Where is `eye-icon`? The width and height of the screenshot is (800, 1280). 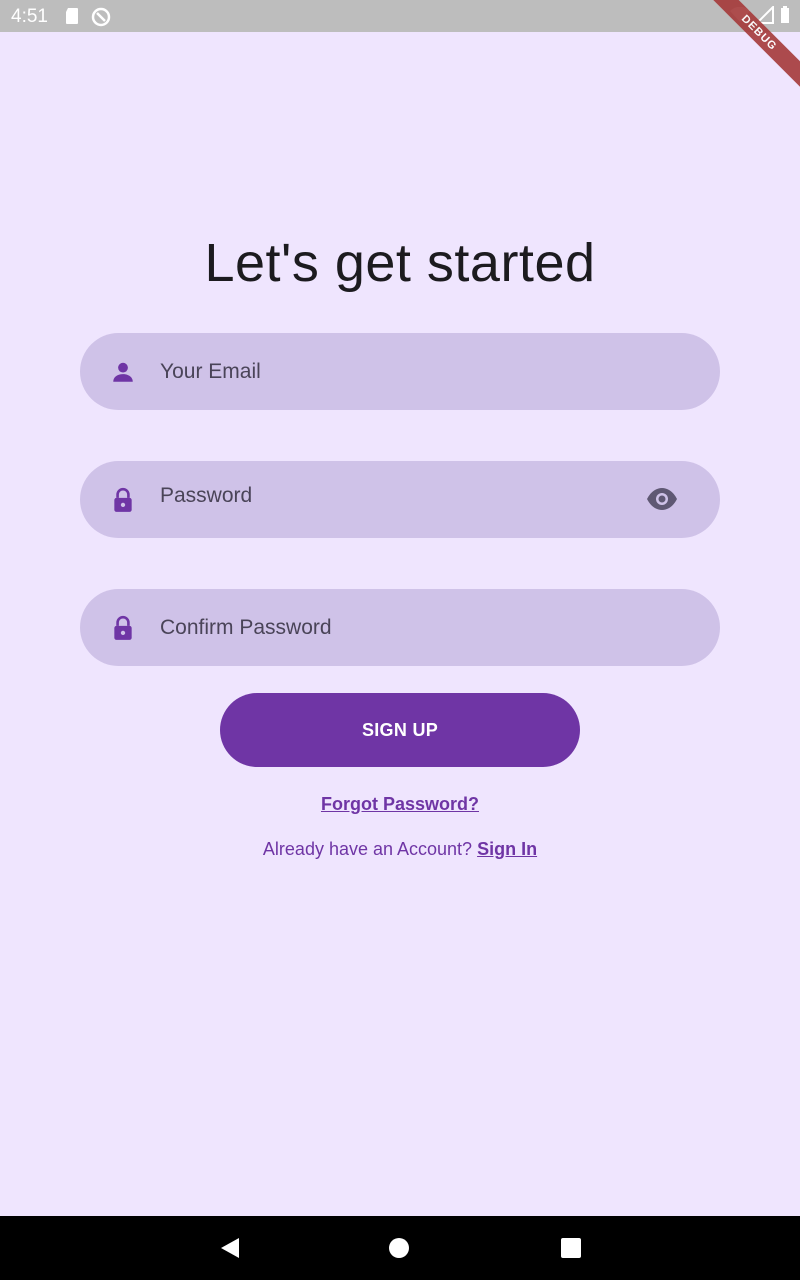 eye-icon is located at coordinates (662, 499).